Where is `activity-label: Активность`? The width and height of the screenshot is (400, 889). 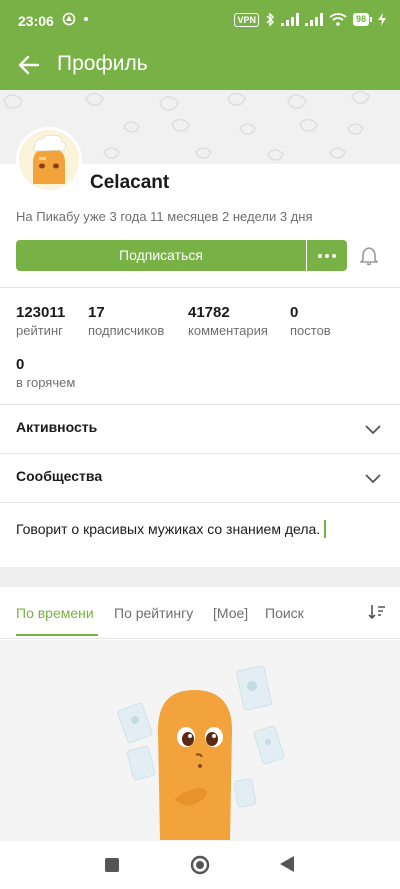 activity-label: Активность is located at coordinates (57, 427).